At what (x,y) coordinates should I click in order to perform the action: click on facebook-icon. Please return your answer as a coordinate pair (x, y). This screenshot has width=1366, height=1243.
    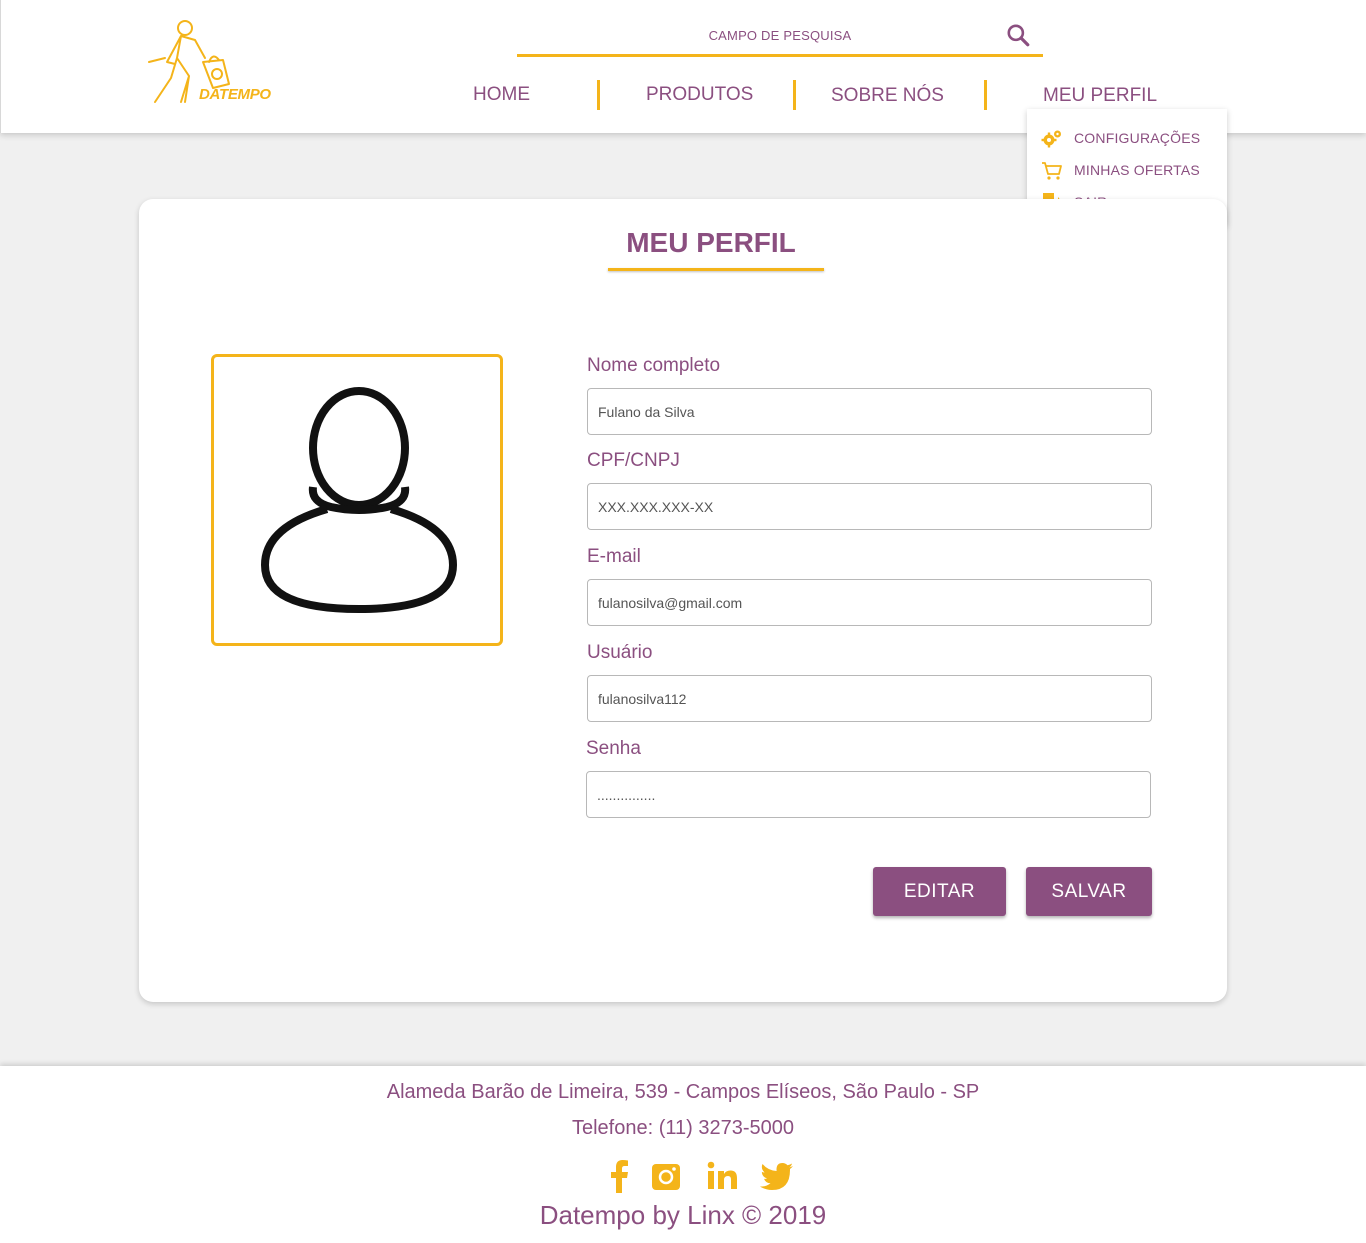
    Looking at the image, I should click on (620, 1176).